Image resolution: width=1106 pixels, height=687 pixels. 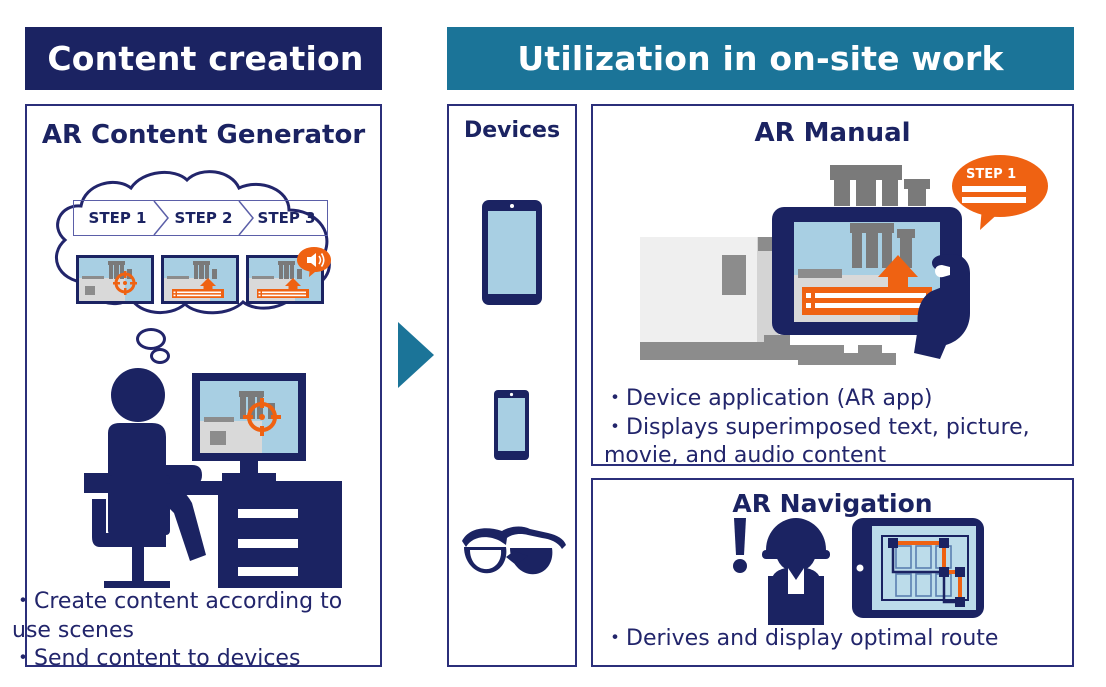 I want to click on step-2: STEP 2, so click(x=203, y=218).